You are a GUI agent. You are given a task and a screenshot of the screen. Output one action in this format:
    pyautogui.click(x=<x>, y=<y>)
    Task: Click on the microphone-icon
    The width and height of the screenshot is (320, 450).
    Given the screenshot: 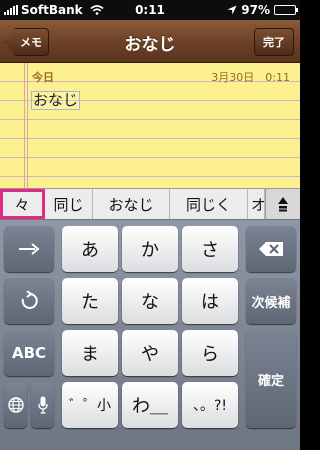 What is the action you would take?
    pyautogui.click(x=42, y=405)
    